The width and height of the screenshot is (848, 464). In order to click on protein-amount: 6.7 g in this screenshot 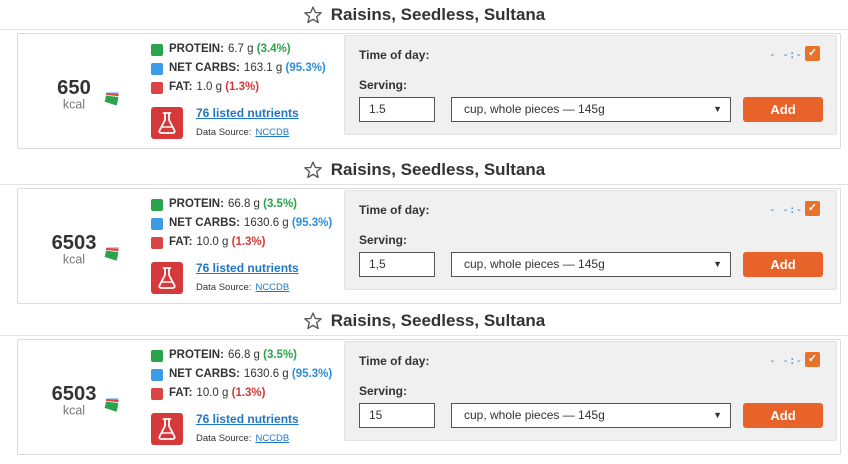, I will do `click(240, 49)`.